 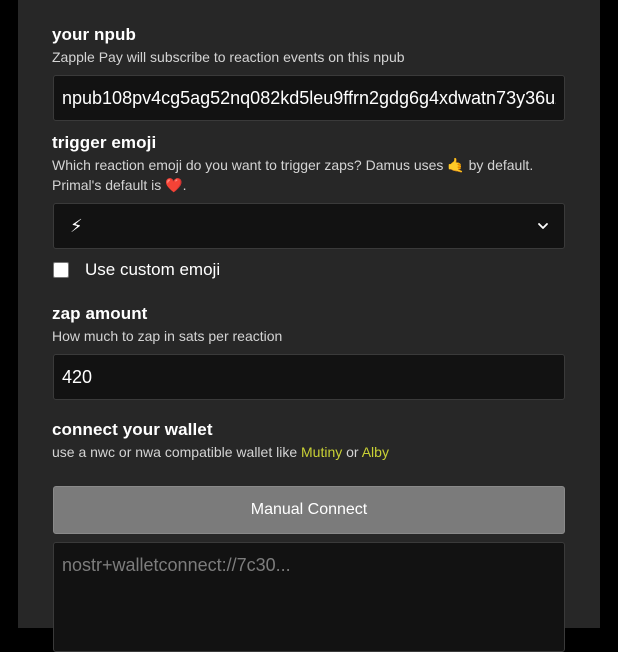 What do you see at coordinates (100, 313) in the screenshot?
I see `zap-amount-heading: zap amount` at bounding box center [100, 313].